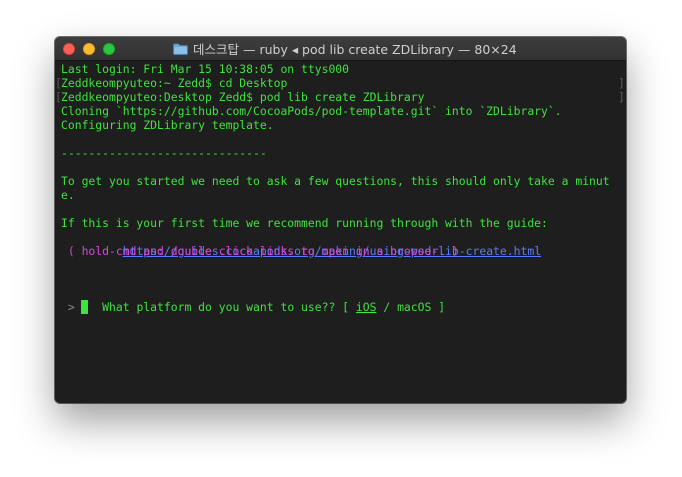  Describe the element at coordinates (109, 49) in the screenshot. I see `zoom-button` at that location.